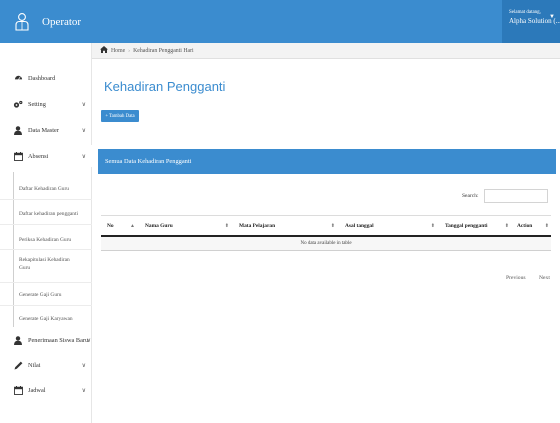 This screenshot has width=560, height=423. What do you see at coordinates (544, 278) in the screenshot?
I see `pagination-next: Next` at bounding box center [544, 278].